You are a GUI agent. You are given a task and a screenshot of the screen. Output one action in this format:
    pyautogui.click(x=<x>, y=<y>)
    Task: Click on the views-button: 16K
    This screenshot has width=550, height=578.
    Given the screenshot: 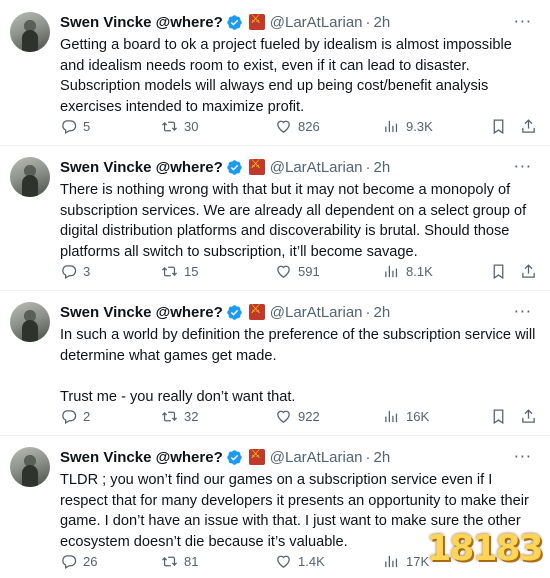 What is the action you would take?
    pyautogui.click(x=406, y=416)
    